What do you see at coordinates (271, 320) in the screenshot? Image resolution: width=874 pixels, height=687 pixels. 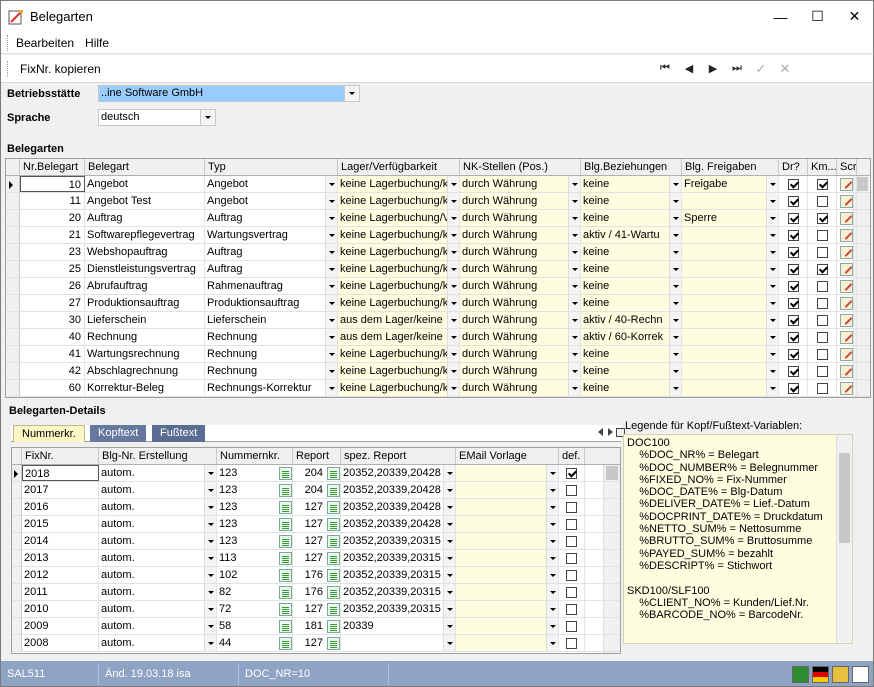 I see `typ-select: Lieferschein` at bounding box center [271, 320].